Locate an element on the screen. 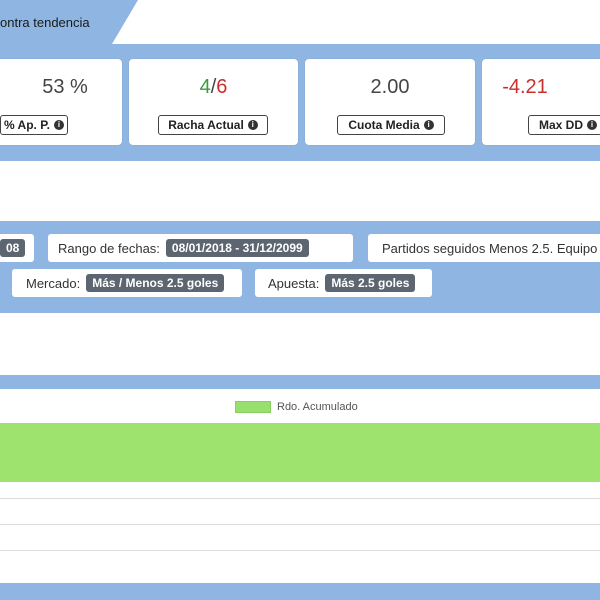  market-value: Más / Menos 2.5 goles is located at coordinates (155, 283).